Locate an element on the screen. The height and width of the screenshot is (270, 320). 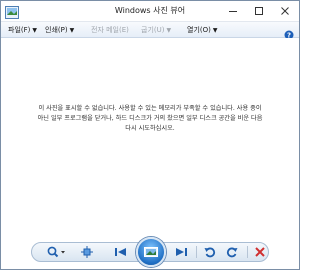
menu-email-label: 전자 메일(E) is located at coordinates (110, 30).